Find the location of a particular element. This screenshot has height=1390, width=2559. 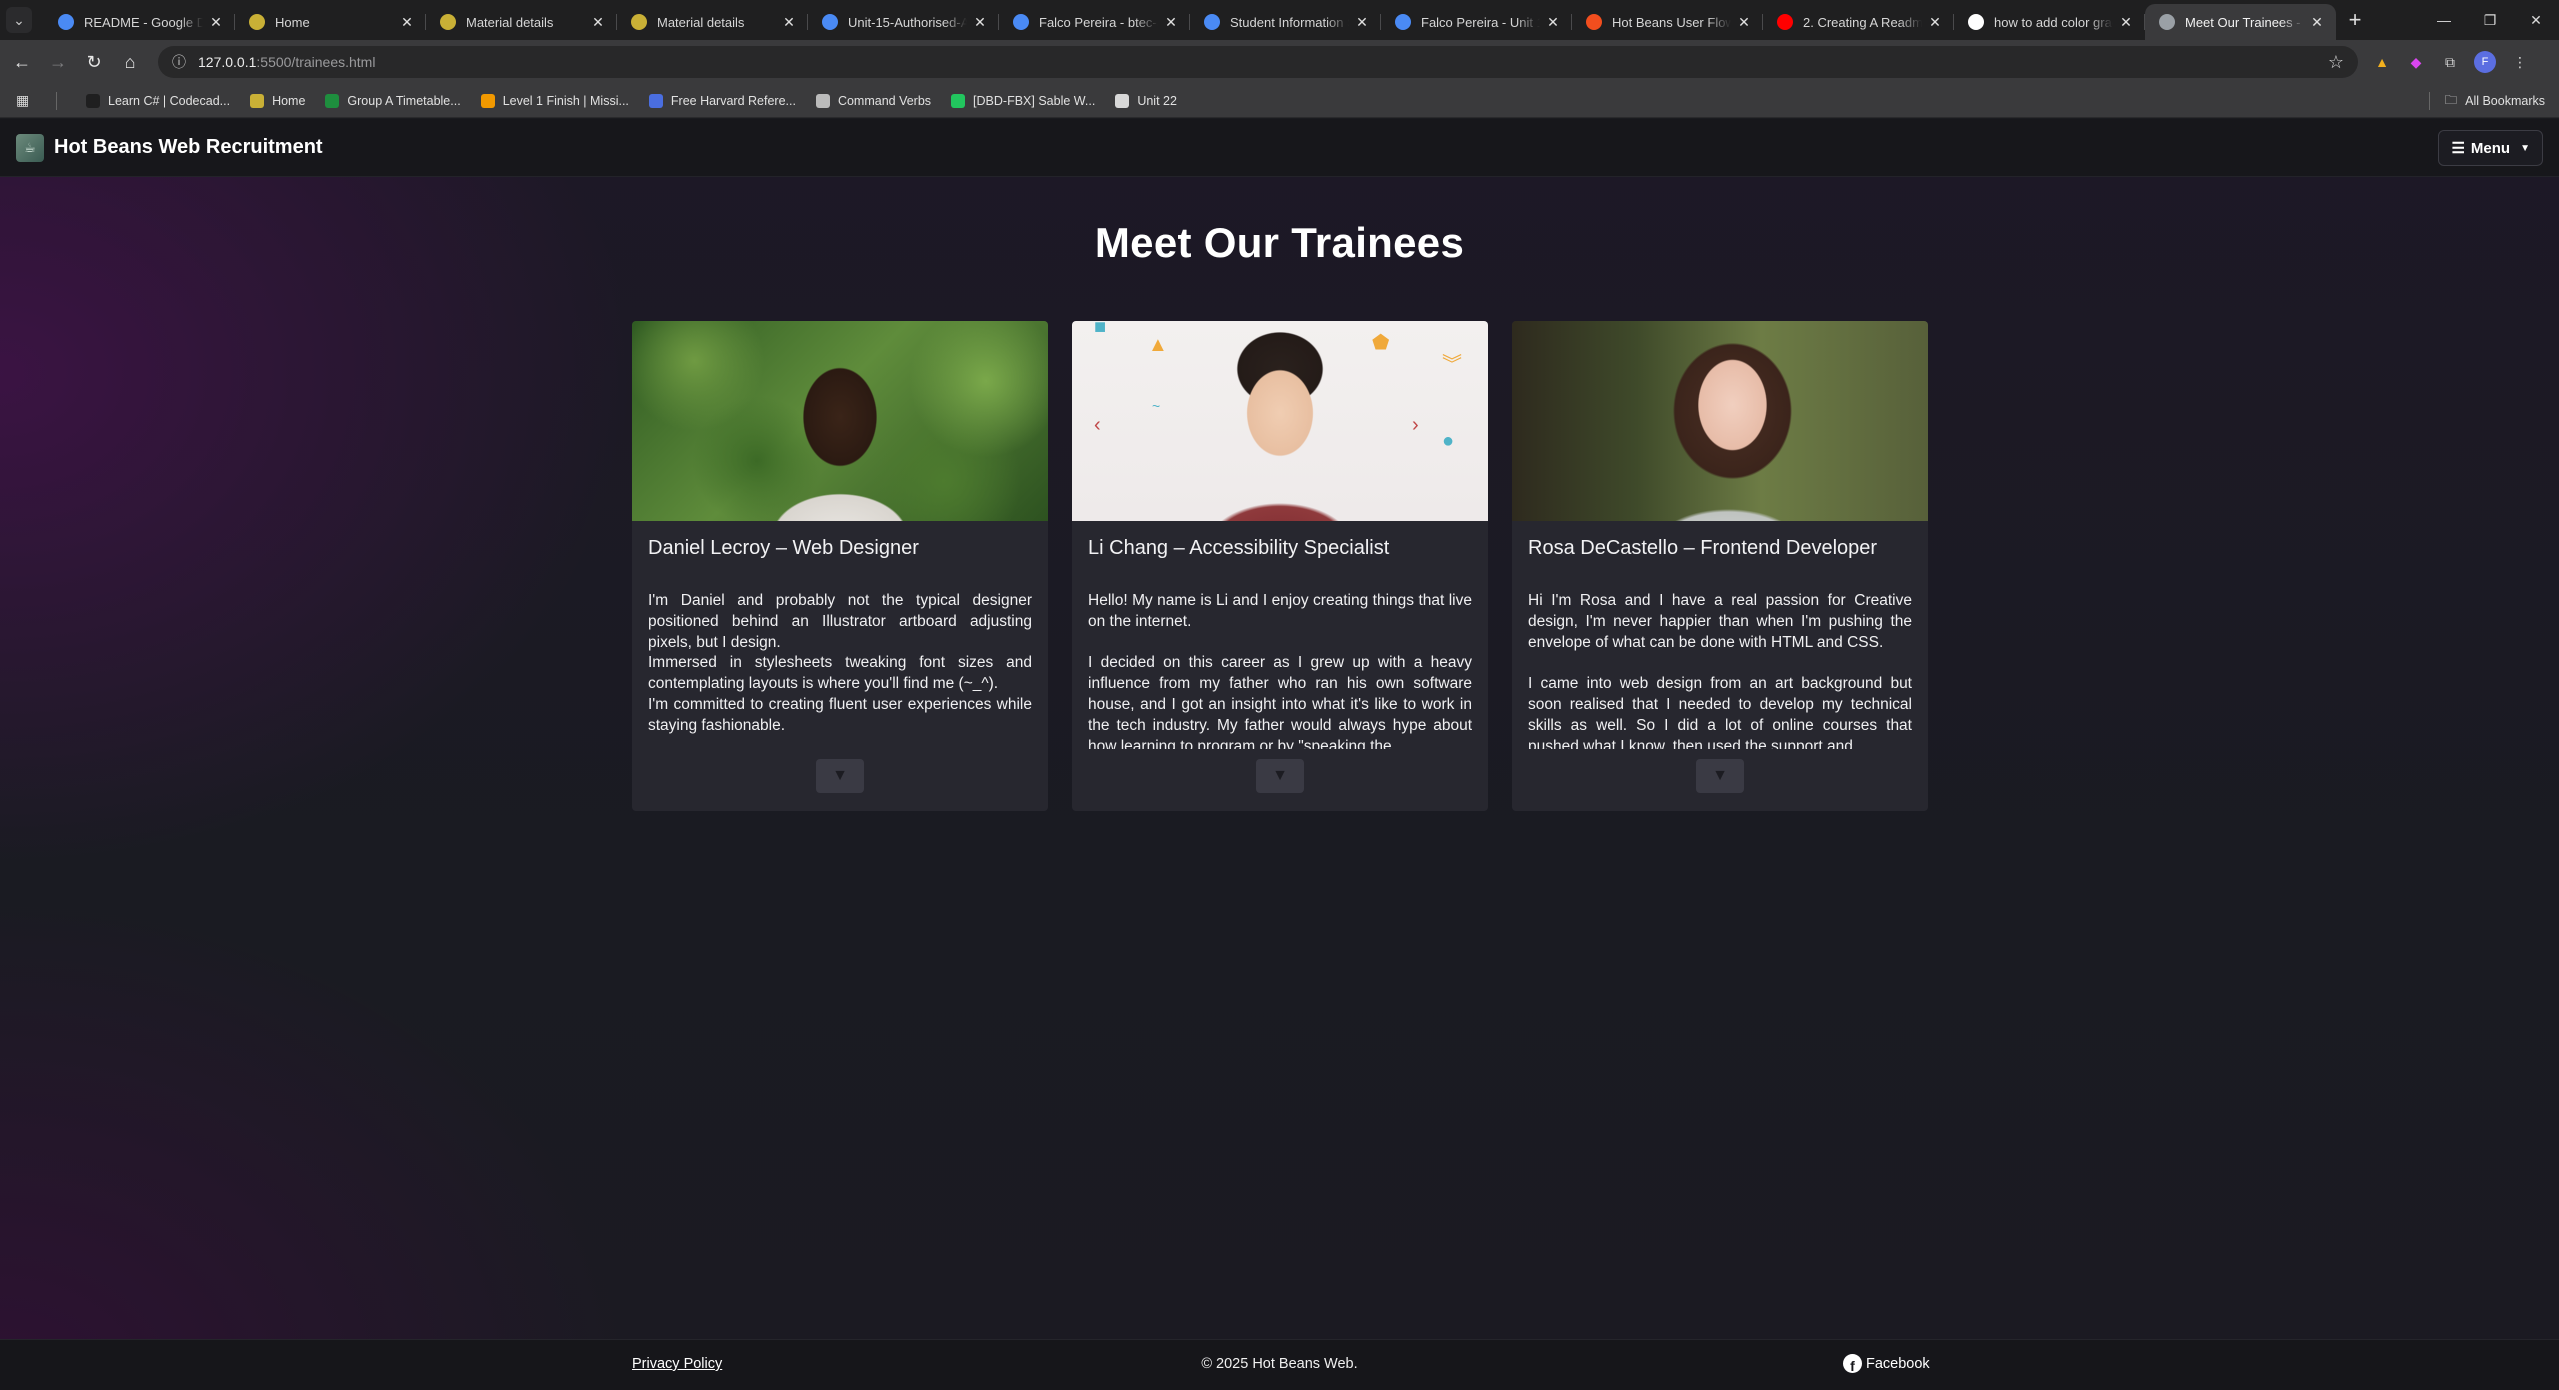

all-bookmarks-button: 🗀 All Bookmarks is located at coordinates (2486, 101).